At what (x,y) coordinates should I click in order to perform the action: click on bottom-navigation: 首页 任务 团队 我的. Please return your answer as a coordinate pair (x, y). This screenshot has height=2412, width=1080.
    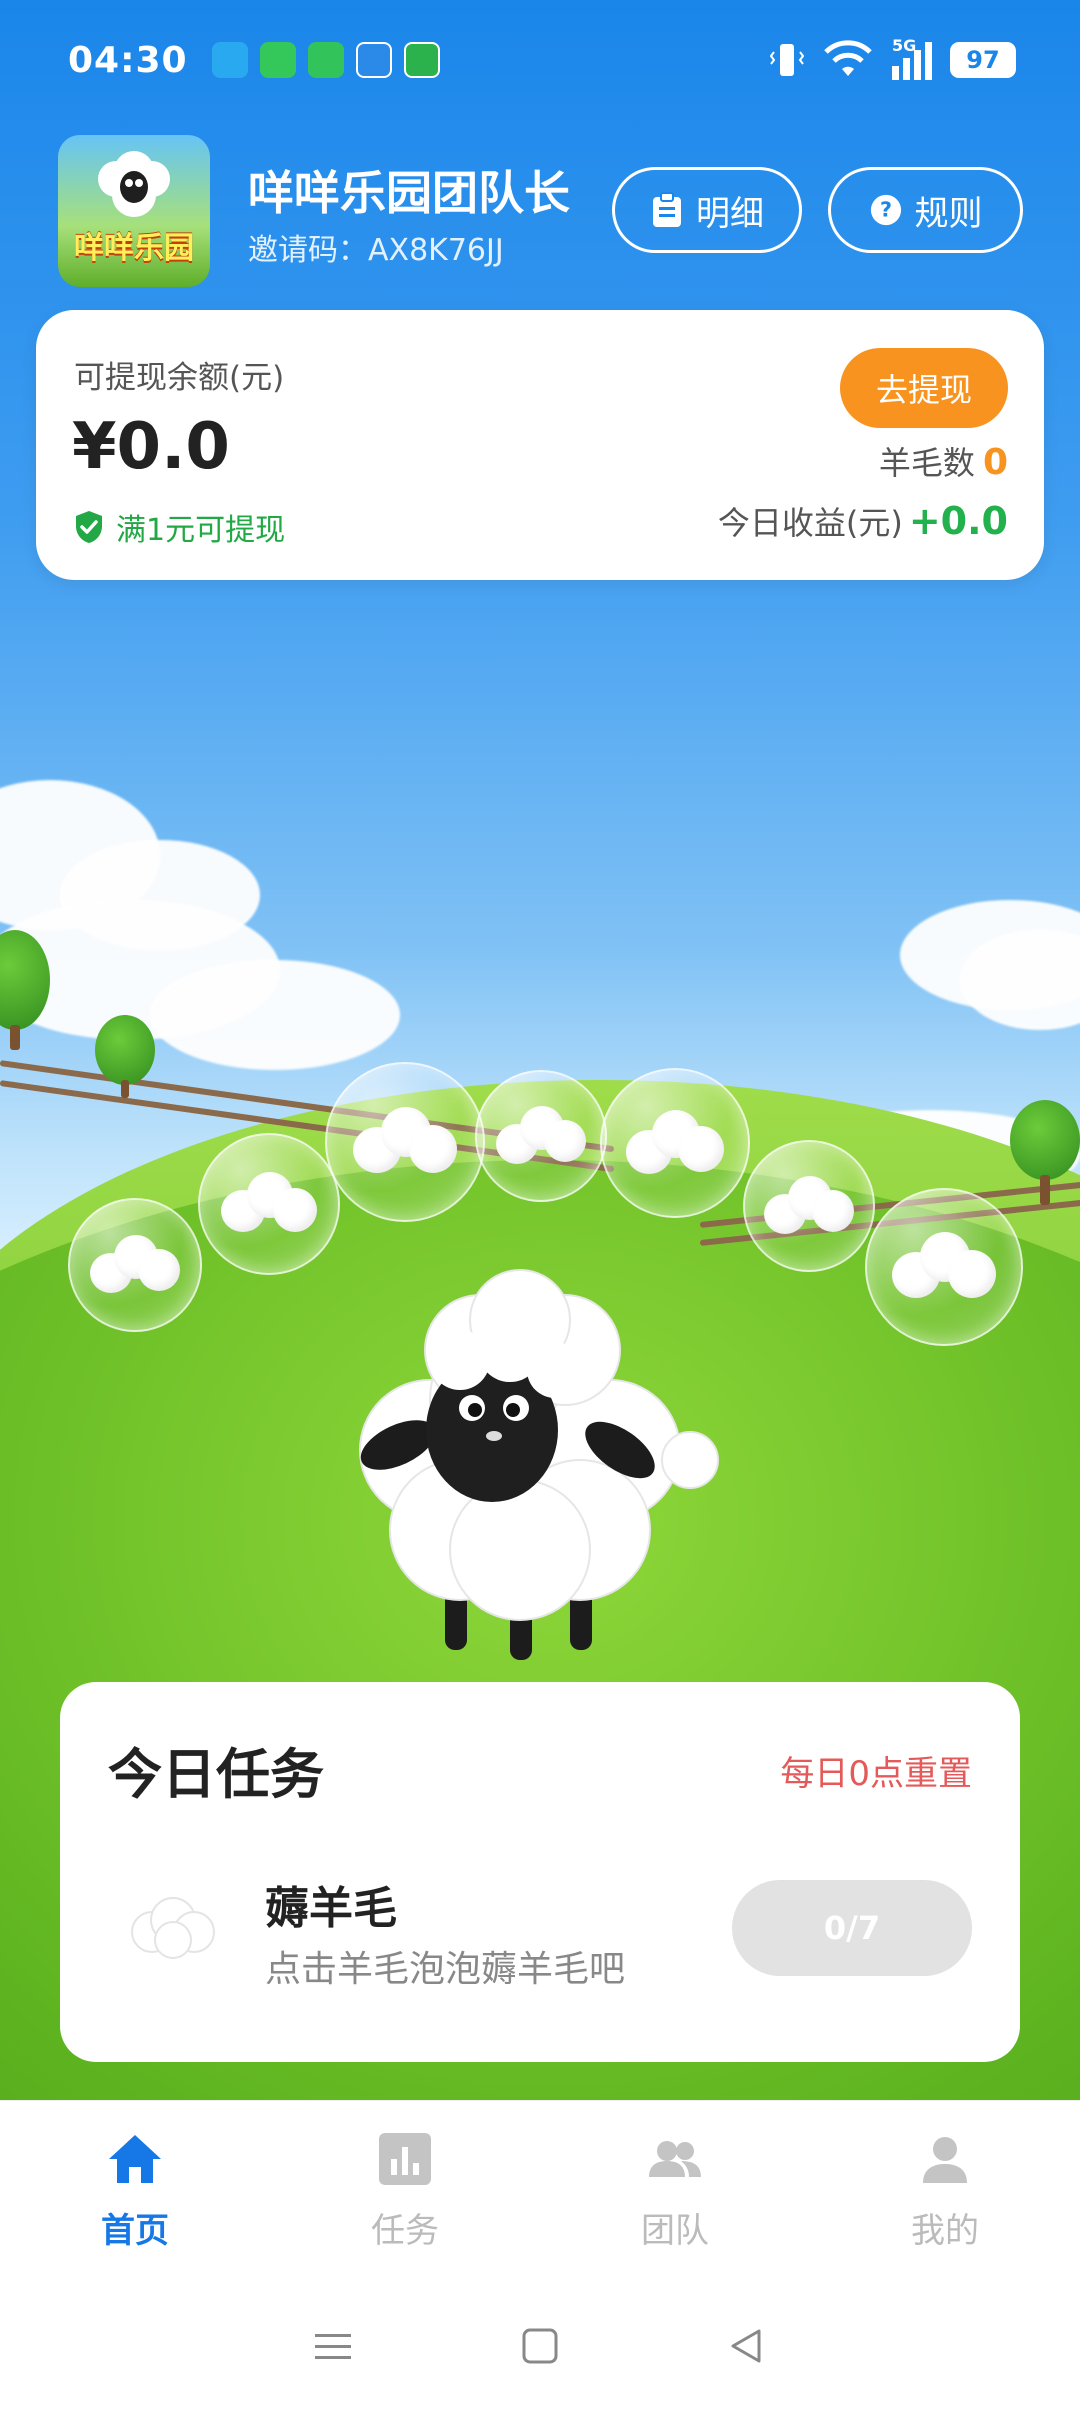
    Looking at the image, I should click on (540, 2190).